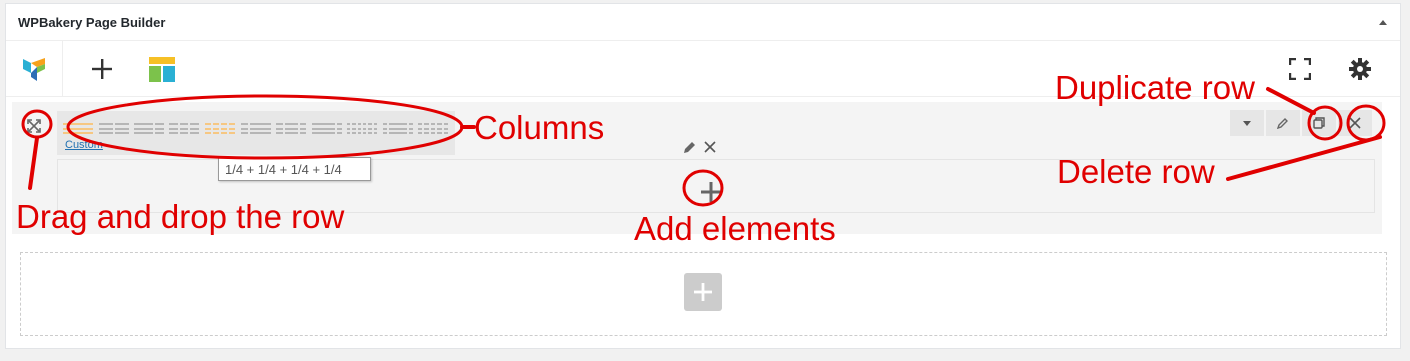  I want to click on drag-highlight-circle, so click(37, 124).